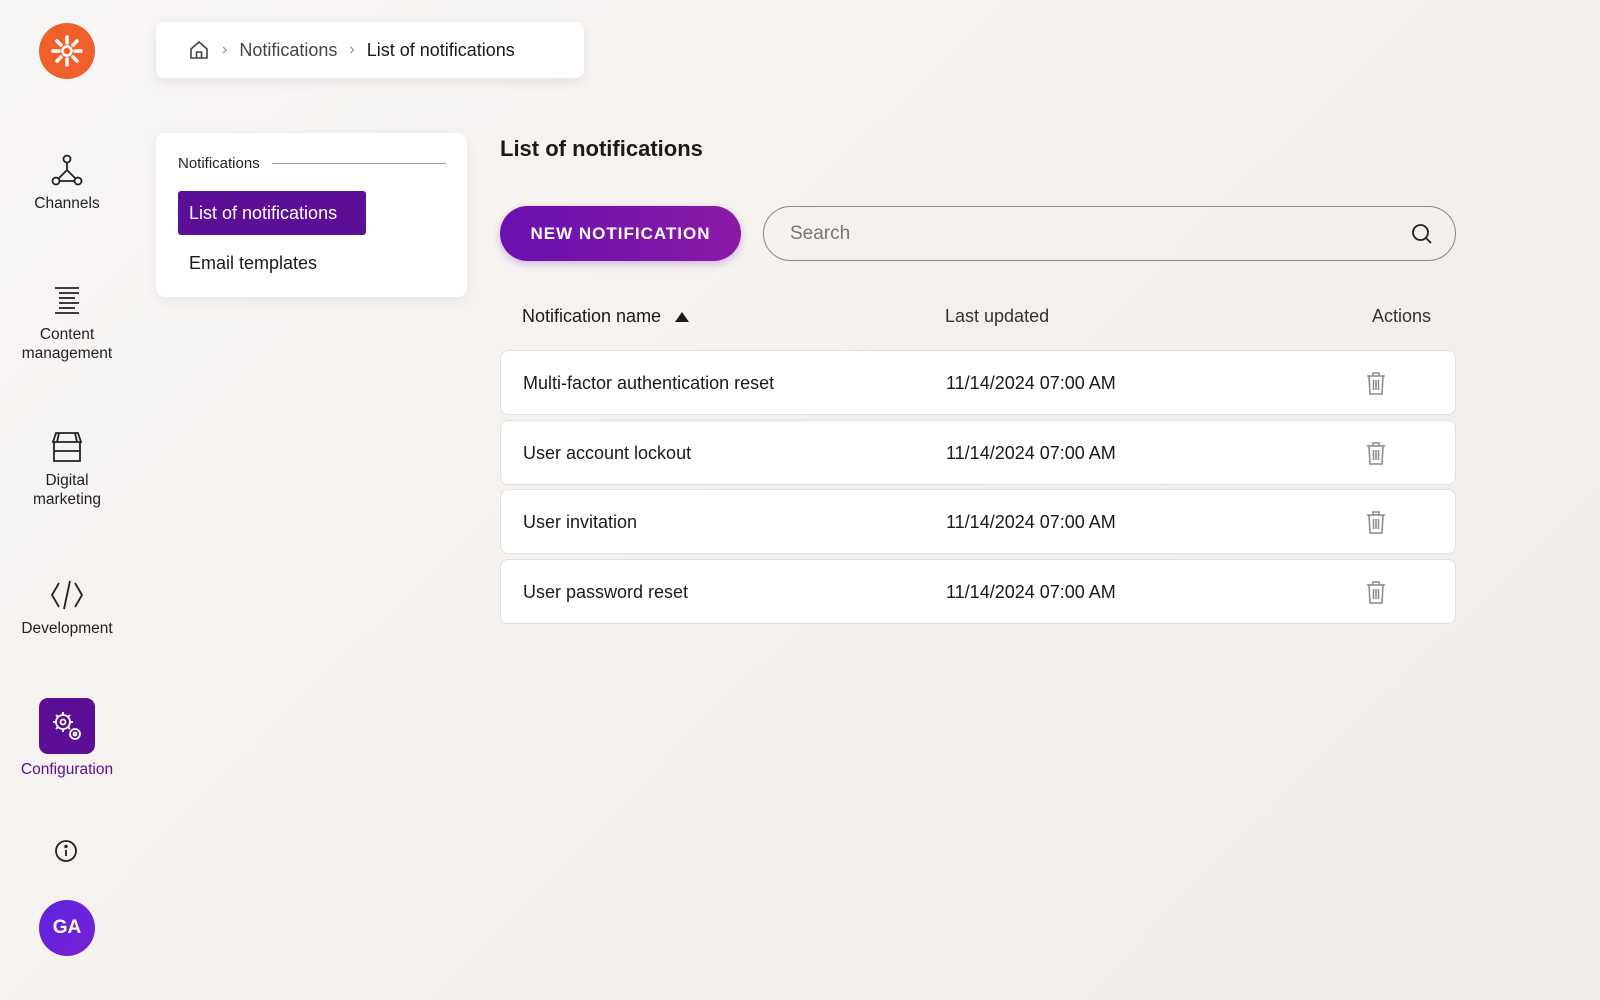  I want to click on nav-development: Development, so click(67, 607).